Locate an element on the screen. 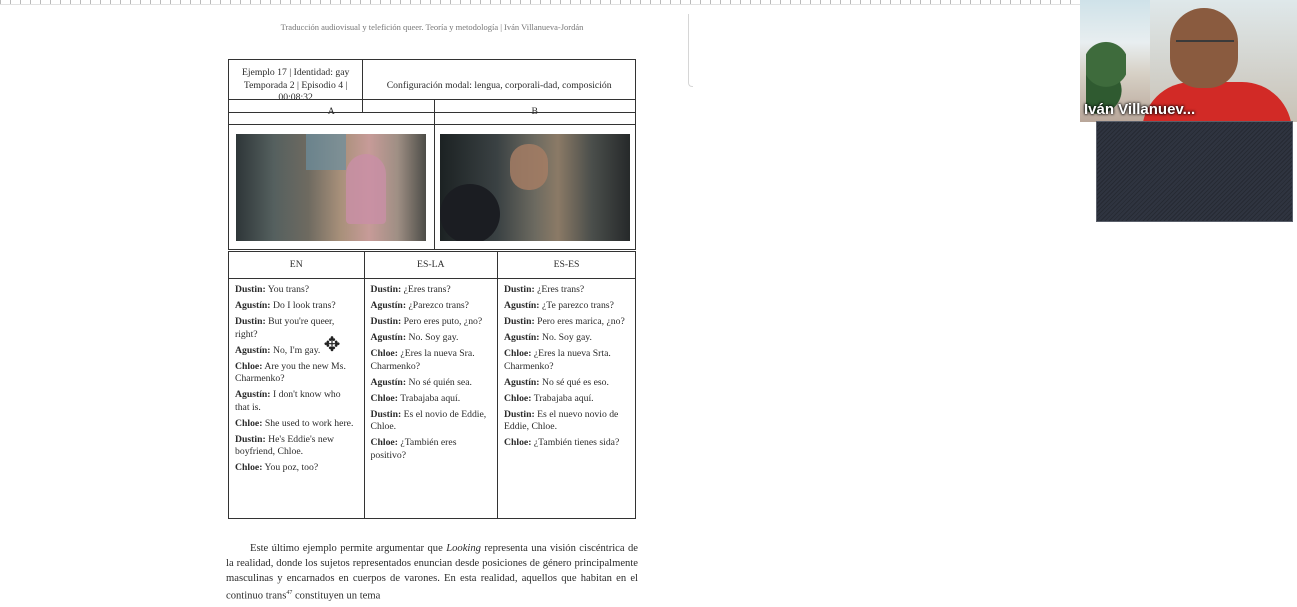 The image size is (1297, 607). dialogue-text: Pero eres marica, ¿no? is located at coordinates (579, 321).